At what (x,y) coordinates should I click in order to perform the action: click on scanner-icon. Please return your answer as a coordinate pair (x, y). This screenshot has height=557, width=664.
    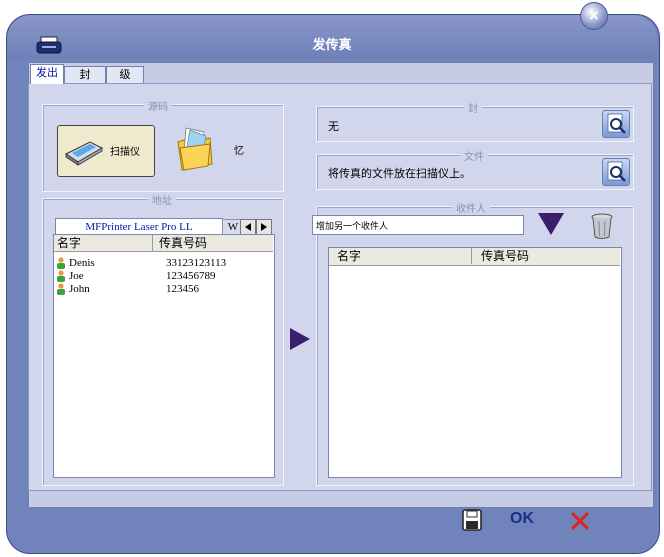
    Looking at the image, I should click on (84, 153).